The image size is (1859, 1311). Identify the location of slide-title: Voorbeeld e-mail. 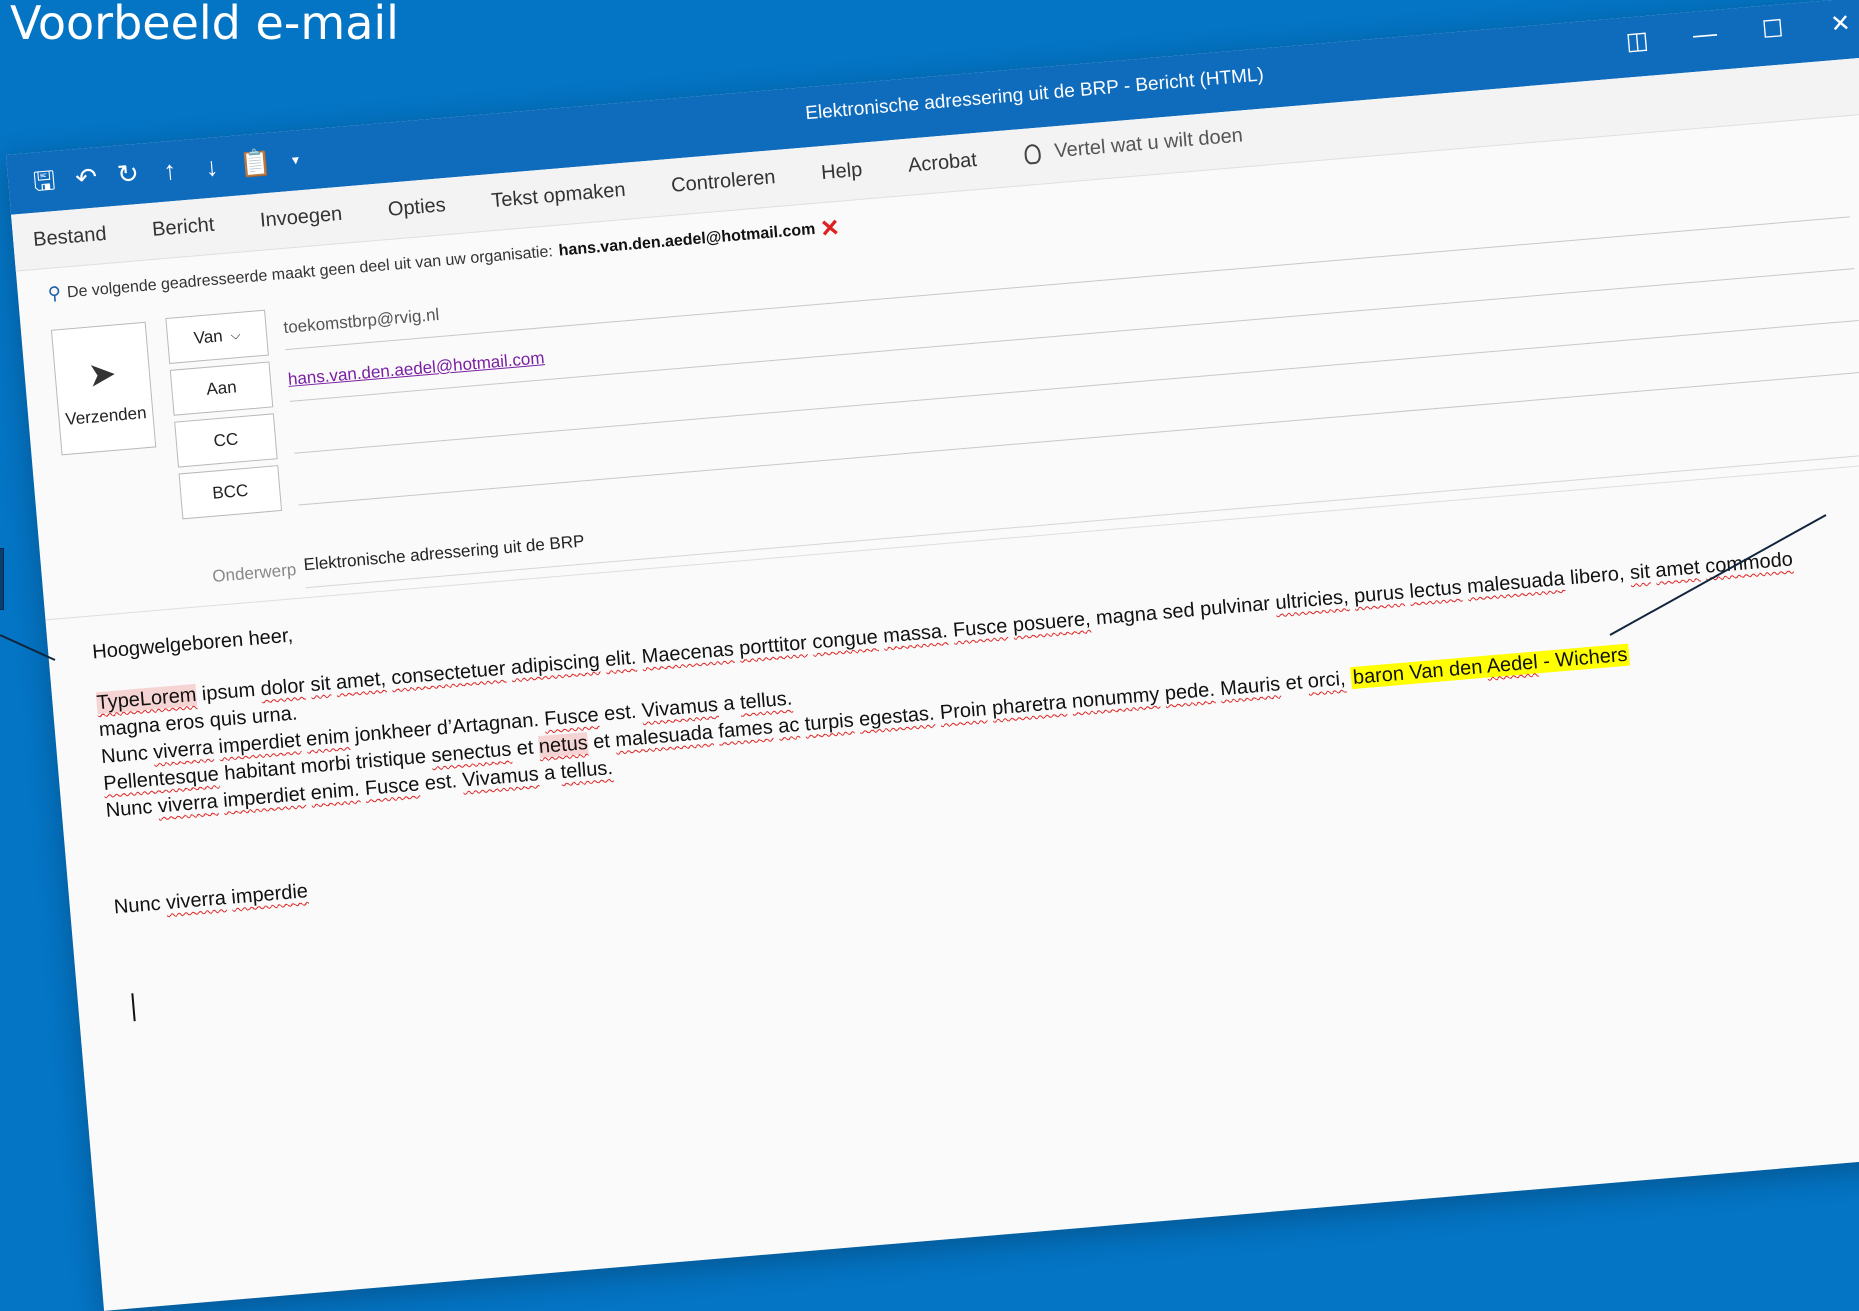
(204, 25).